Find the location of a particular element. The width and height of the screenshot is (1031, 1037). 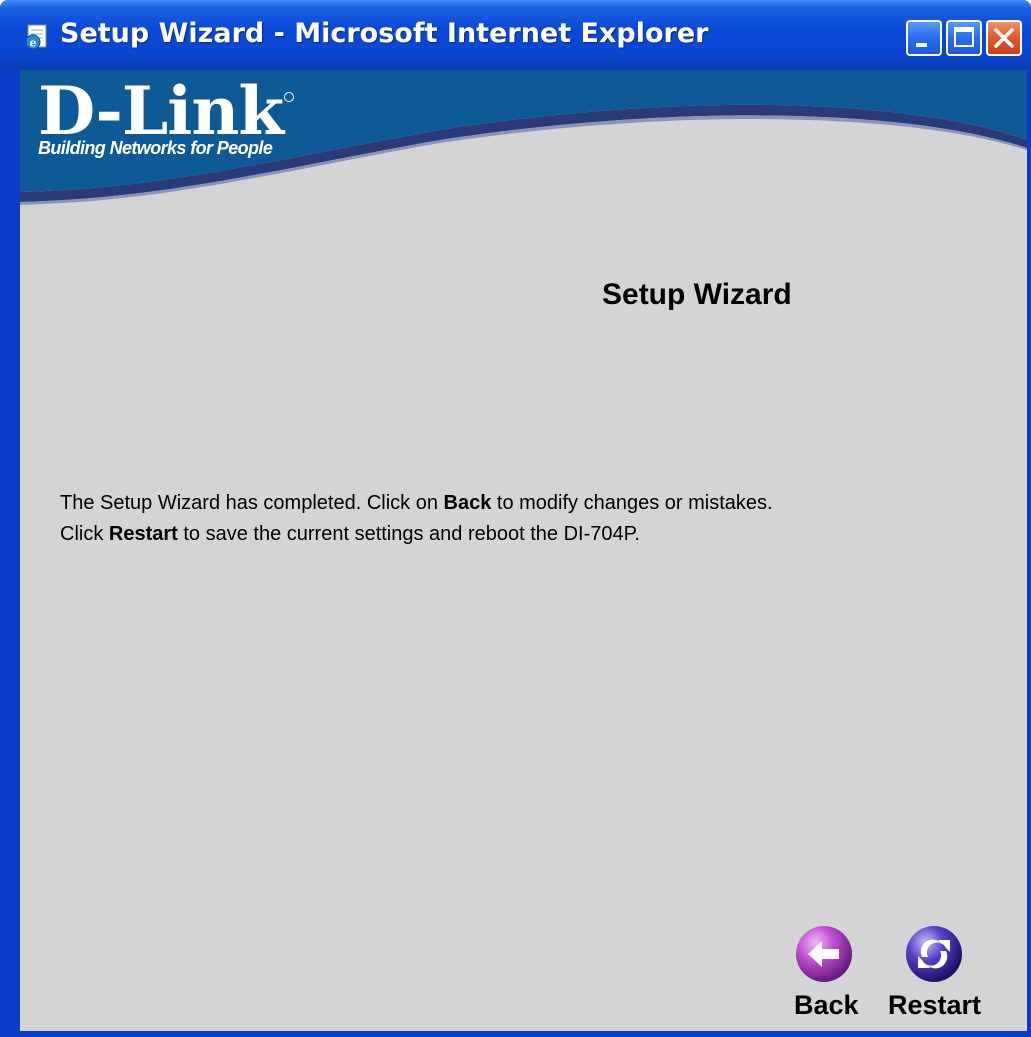

ie-page-icon: e is located at coordinates (36, 37).